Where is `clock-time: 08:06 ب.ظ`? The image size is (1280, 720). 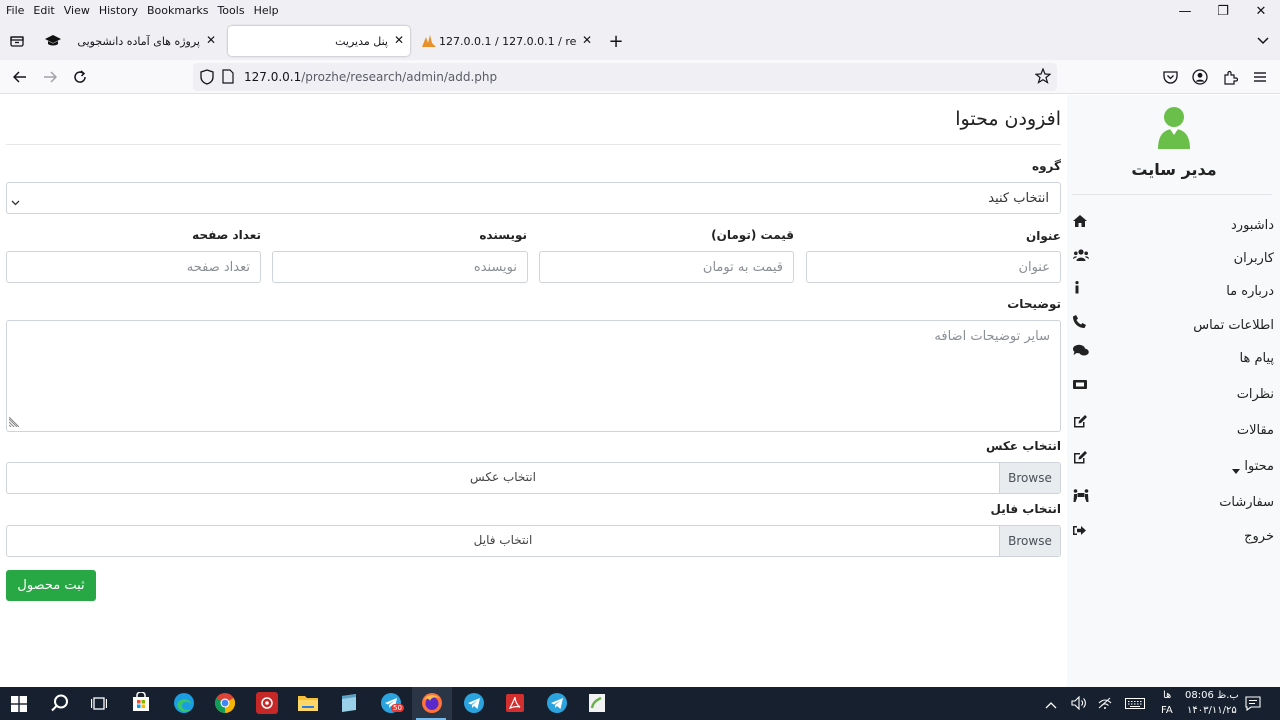
clock-time: 08:06 ب.ظ is located at coordinates (1212, 695).